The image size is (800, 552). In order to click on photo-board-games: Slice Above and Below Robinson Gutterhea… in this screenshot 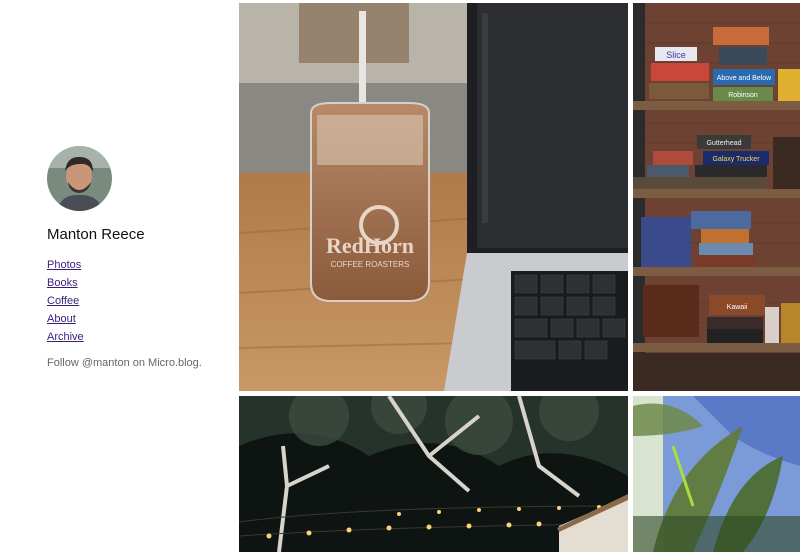, I will do `click(716, 197)`.